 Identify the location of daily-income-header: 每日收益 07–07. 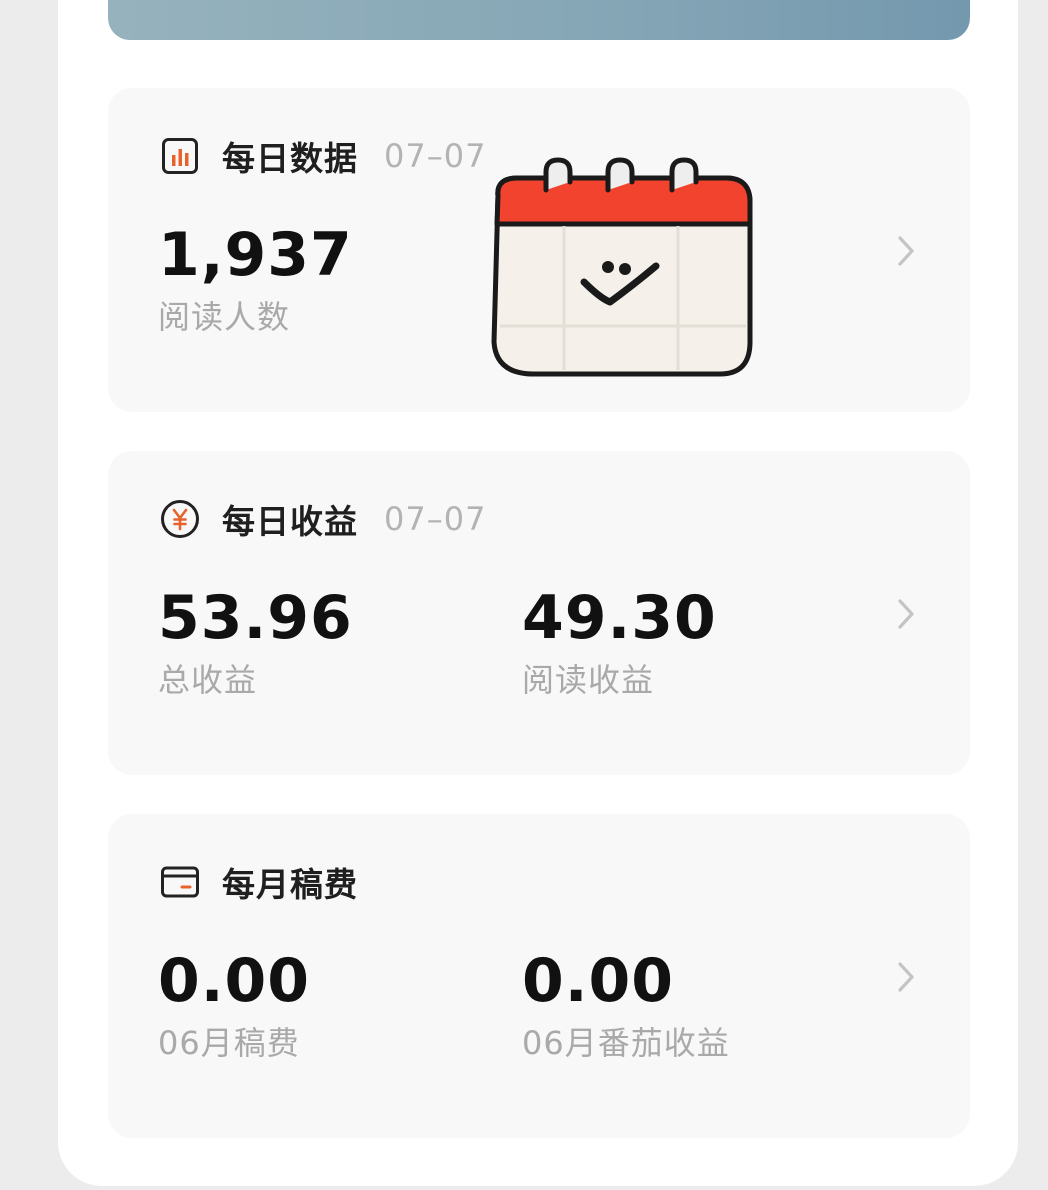
(323, 519).